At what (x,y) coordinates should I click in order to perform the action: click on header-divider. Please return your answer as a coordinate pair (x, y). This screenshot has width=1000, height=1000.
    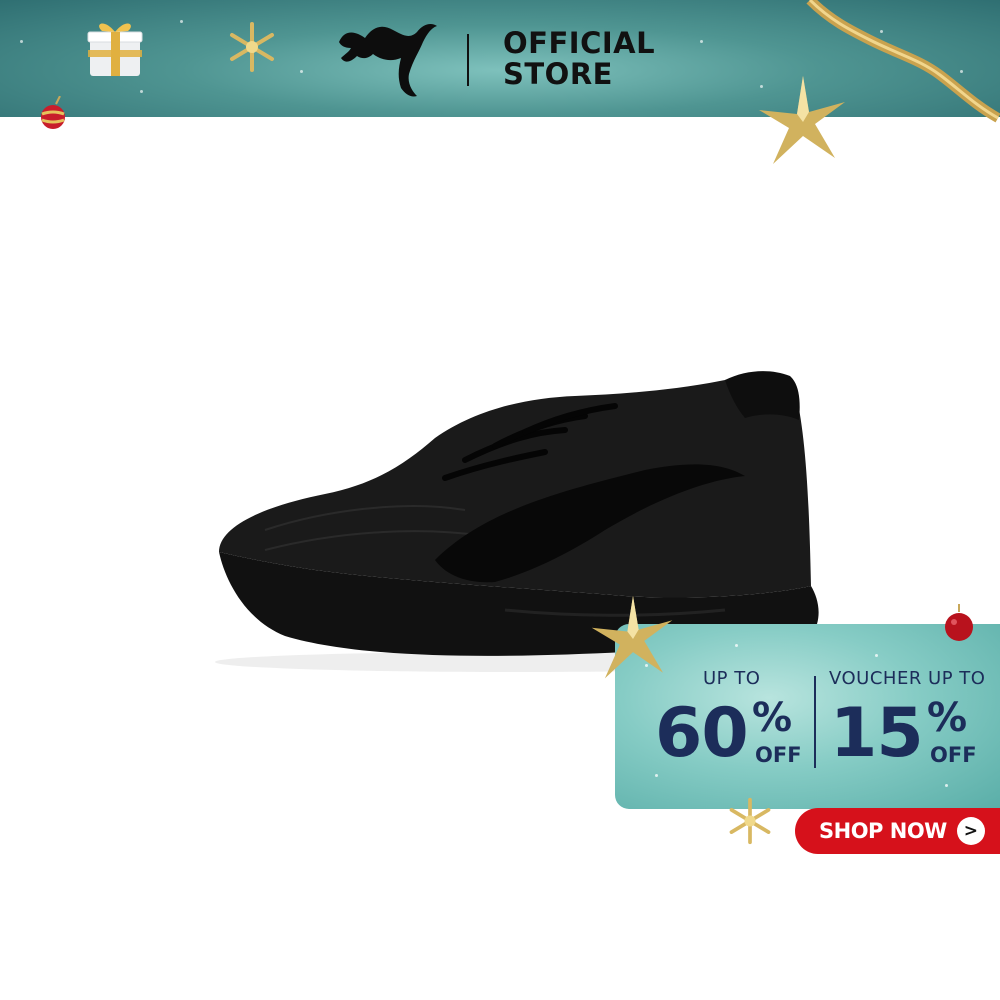
    Looking at the image, I should click on (468, 60).